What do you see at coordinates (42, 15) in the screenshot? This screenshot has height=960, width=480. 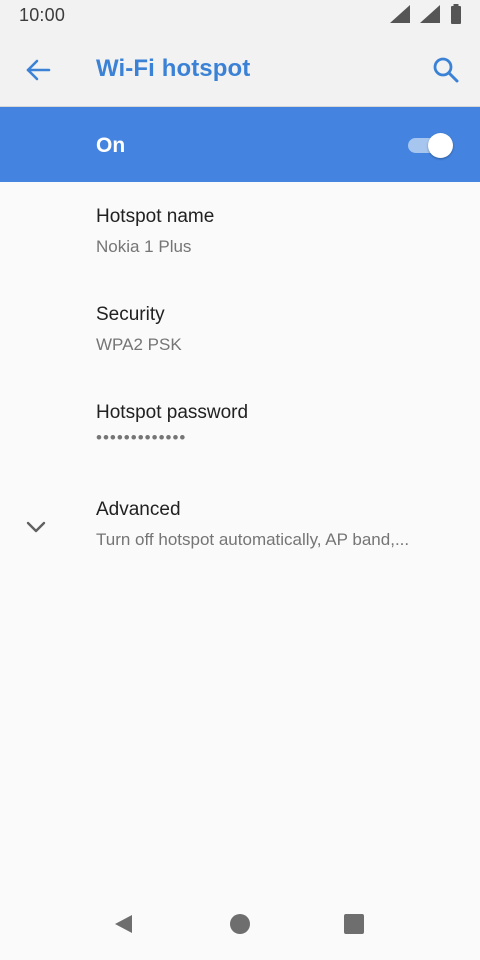 I see `status-time: 10:00` at bounding box center [42, 15].